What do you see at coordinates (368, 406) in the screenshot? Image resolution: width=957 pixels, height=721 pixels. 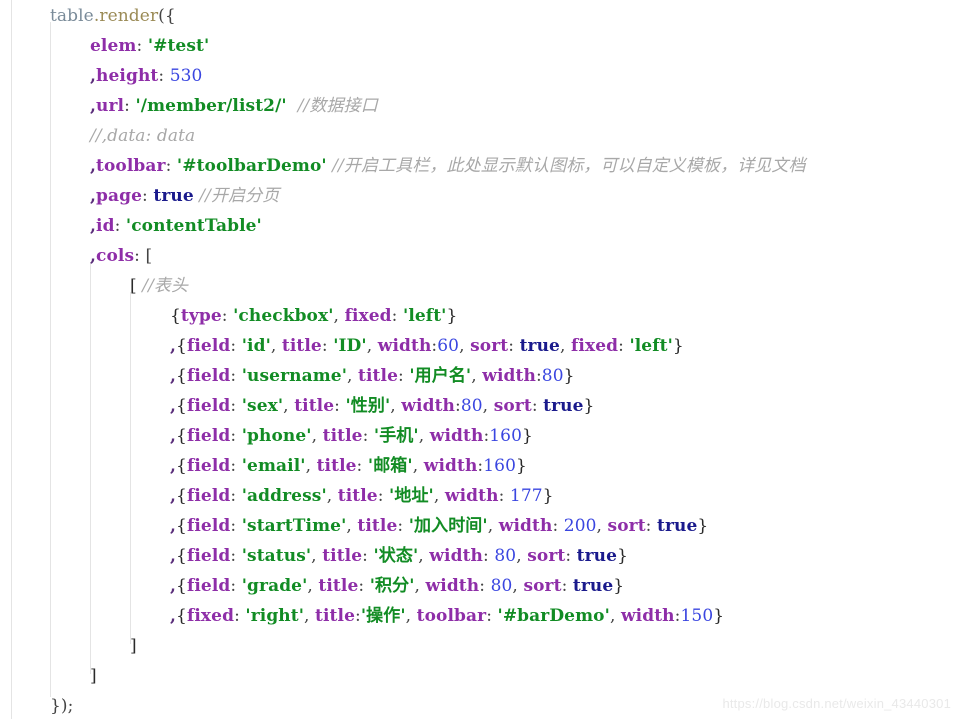 I see `token-string: '性别'` at bounding box center [368, 406].